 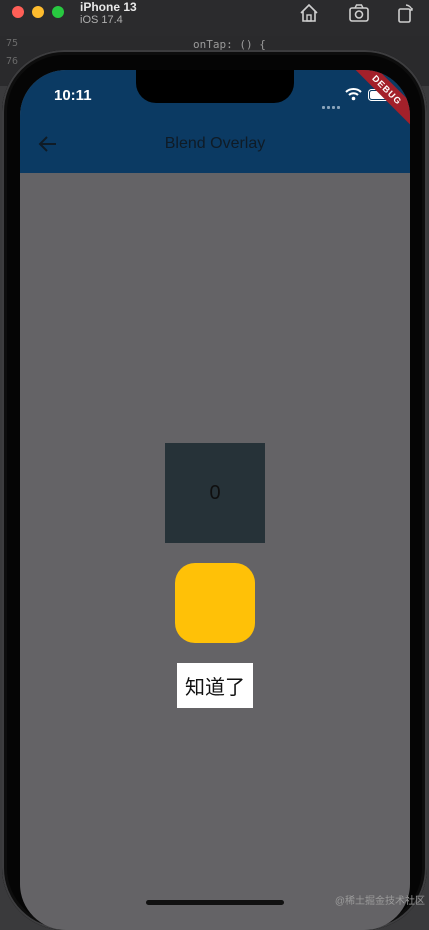 I want to click on rotate-icon, so click(x=405, y=13).